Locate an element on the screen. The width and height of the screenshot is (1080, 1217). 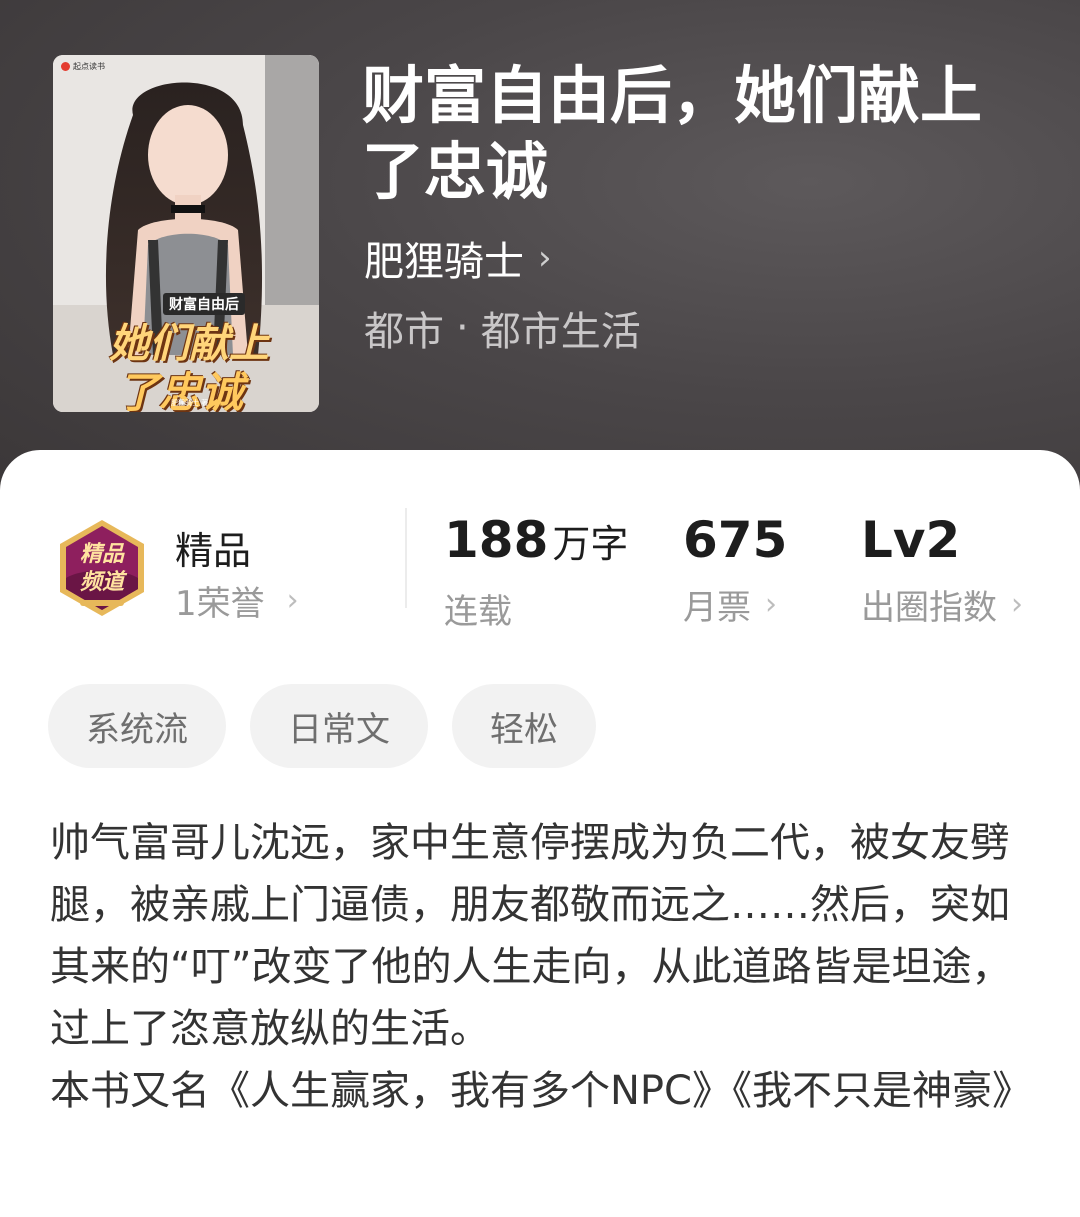
cover-logo: 起点读书 is located at coordinates (83, 66).